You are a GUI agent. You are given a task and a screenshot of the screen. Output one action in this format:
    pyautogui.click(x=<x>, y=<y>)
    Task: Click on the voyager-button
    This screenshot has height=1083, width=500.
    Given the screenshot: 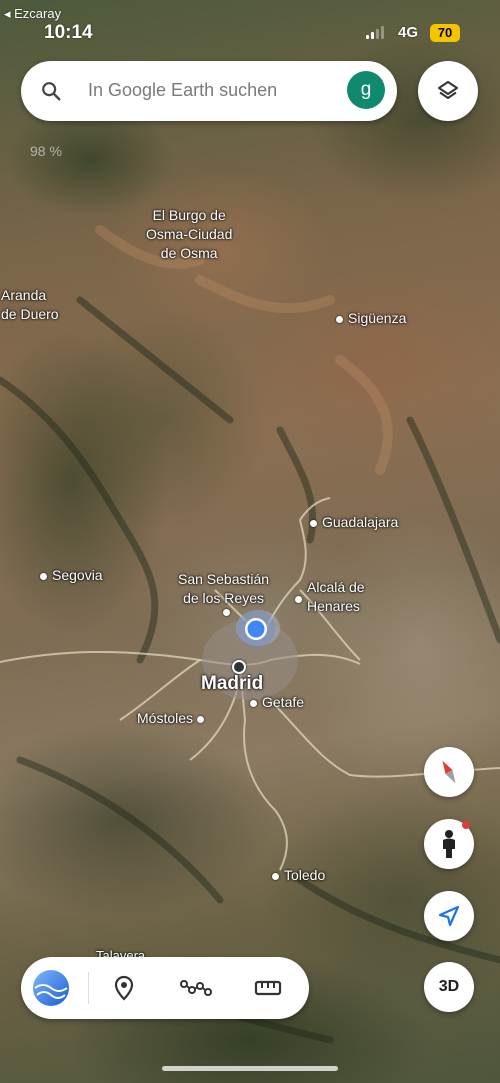 What is the action you would take?
    pyautogui.click(x=51, y=988)
    